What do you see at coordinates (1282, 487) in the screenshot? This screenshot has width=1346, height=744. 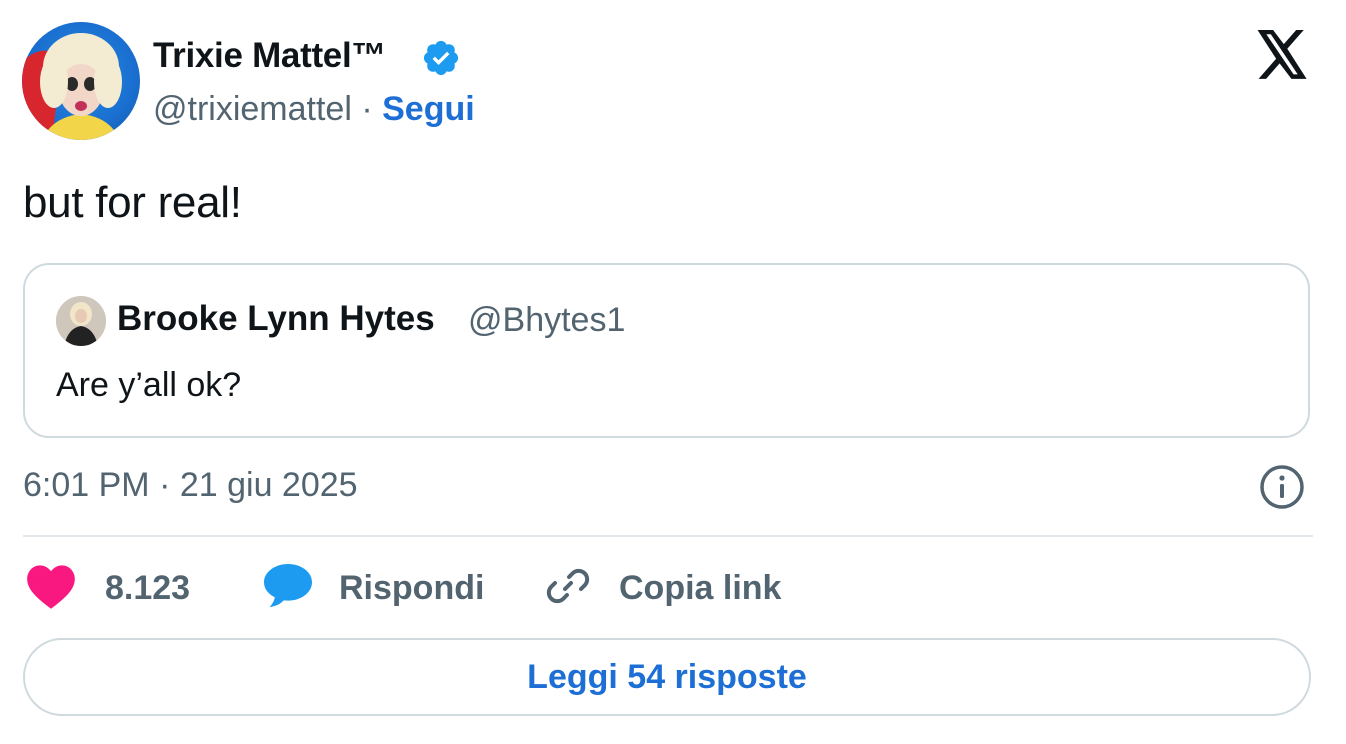 I see `info-icon` at bounding box center [1282, 487].